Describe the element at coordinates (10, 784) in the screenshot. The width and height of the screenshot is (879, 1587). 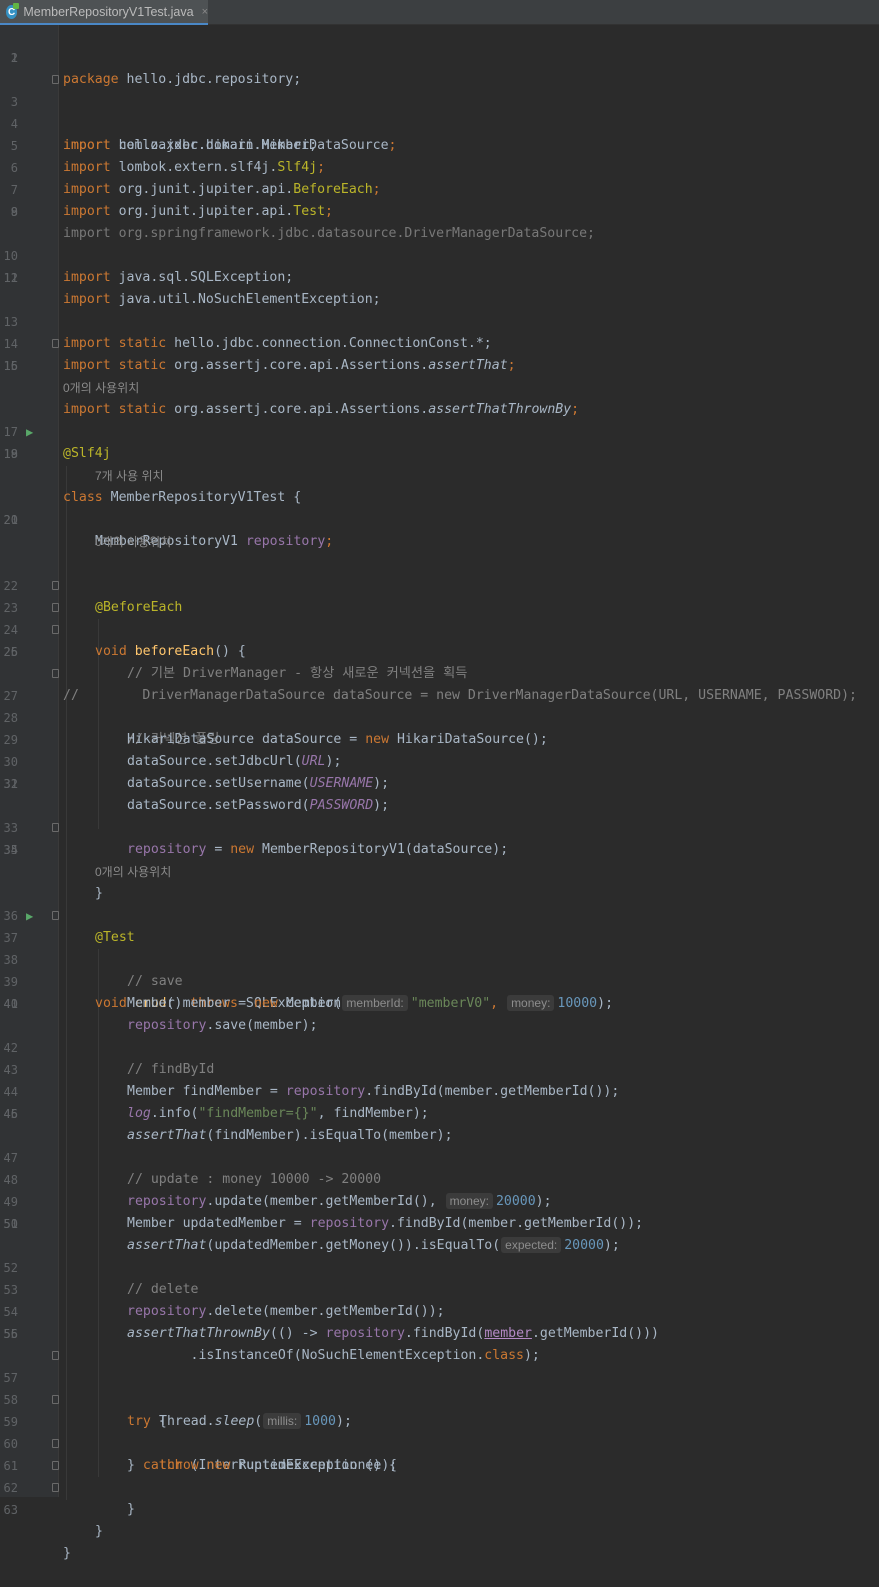
I see `code-line: 32` at that location.